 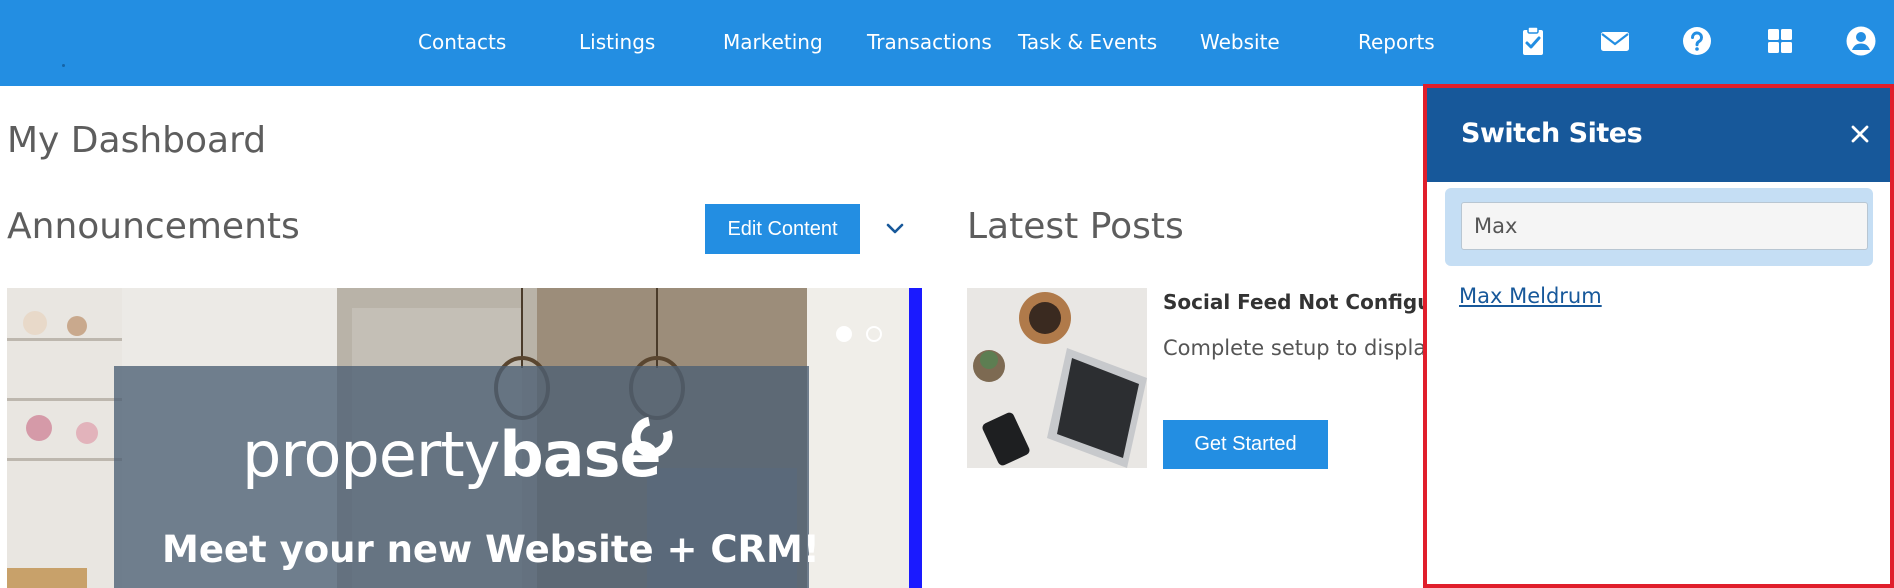 I want to click on nav-tasks-events: Task & Events, so click(x=1087, y=42).